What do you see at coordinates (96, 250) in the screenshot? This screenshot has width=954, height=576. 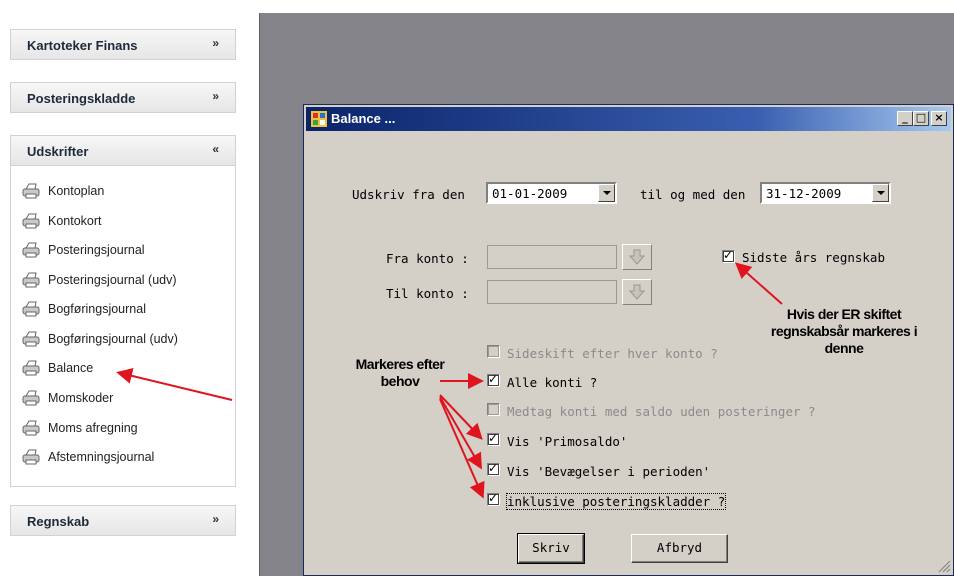 I see `sidebar-item-label: Posteringsjournal` at bounding box center [96, 250].